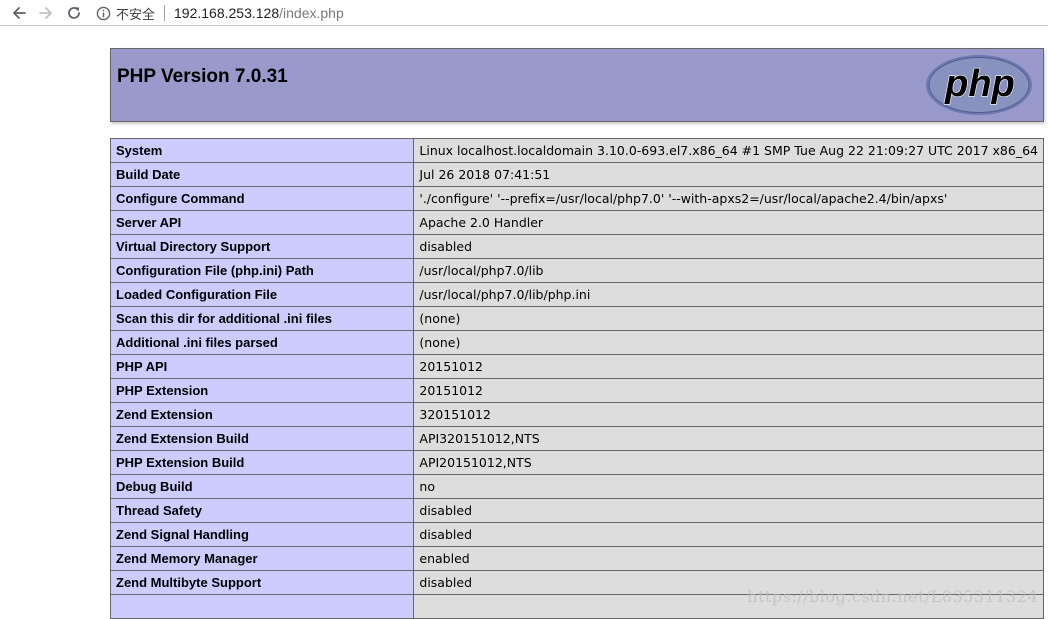 This screenshot has height=619, width=1048. Describe the element at coordinates (135, 13) in the screenshot. I see `security-label: 不安全` at that location.